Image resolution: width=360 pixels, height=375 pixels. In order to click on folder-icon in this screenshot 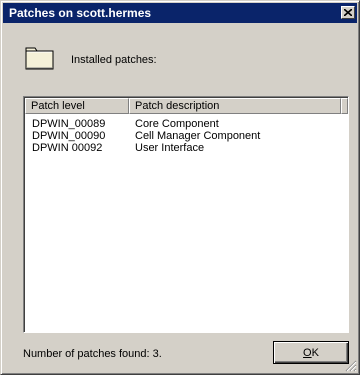, I will do `click(39, 58)`.